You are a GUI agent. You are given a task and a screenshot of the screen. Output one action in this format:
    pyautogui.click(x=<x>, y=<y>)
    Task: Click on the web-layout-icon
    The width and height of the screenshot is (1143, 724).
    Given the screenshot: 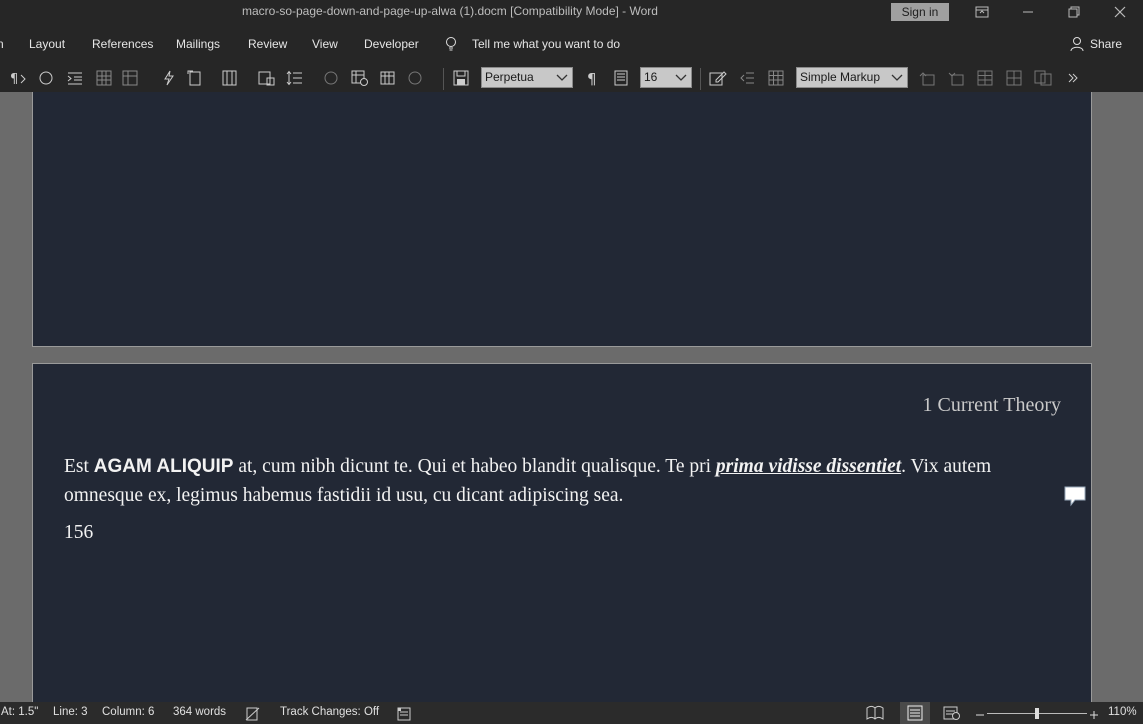 What is the action you would take?
    pyautogui.click(x=952, y=714)
    